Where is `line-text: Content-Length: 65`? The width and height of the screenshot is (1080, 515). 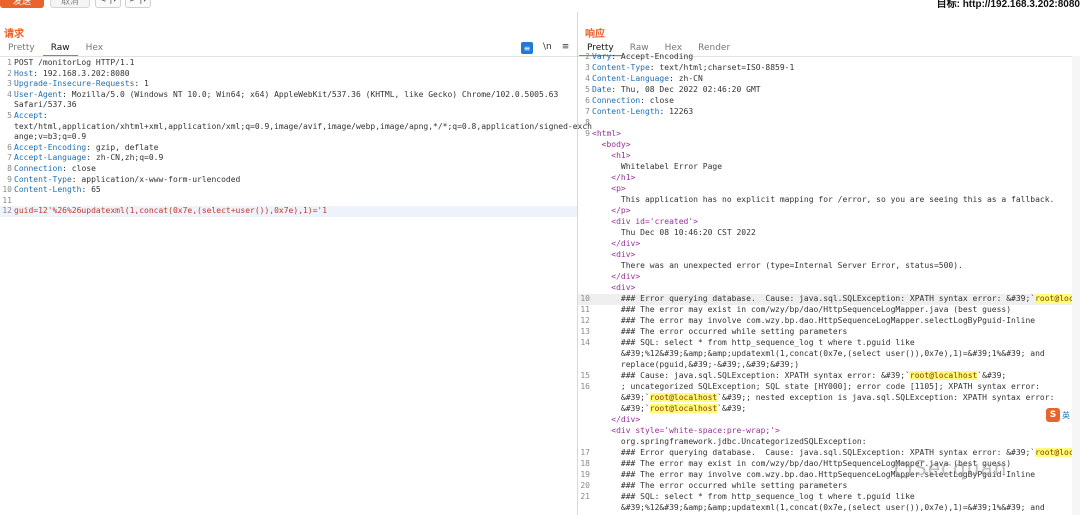 line-text: Content-Length: 65 is located at coordinates (57, 190).